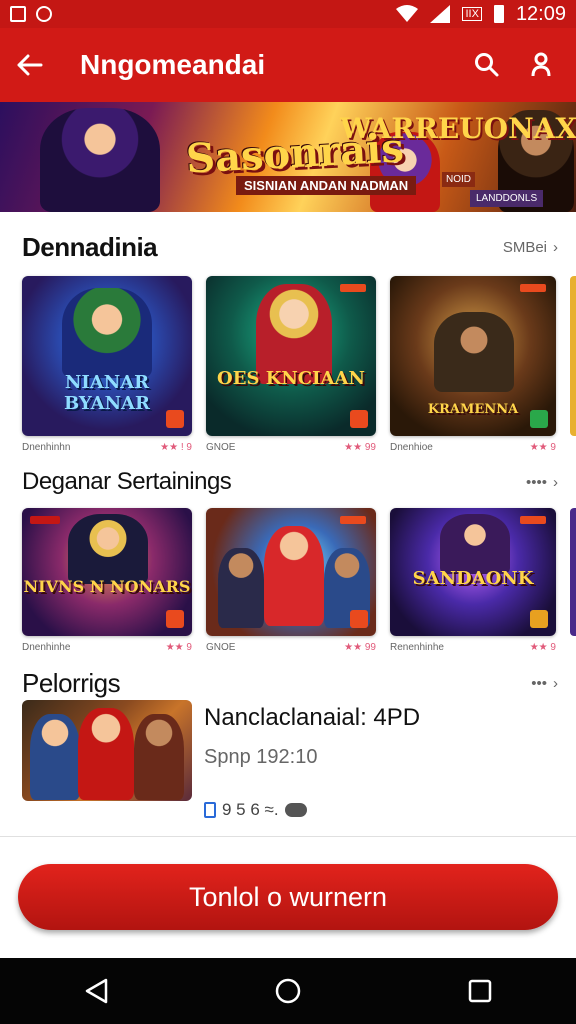 Image resolution: width=576 pixels, height=1024 pixels. What do you see at coordinates (407, 13) in the screenshot?
I see `wifi-icon` at bounding box center [407, 13].